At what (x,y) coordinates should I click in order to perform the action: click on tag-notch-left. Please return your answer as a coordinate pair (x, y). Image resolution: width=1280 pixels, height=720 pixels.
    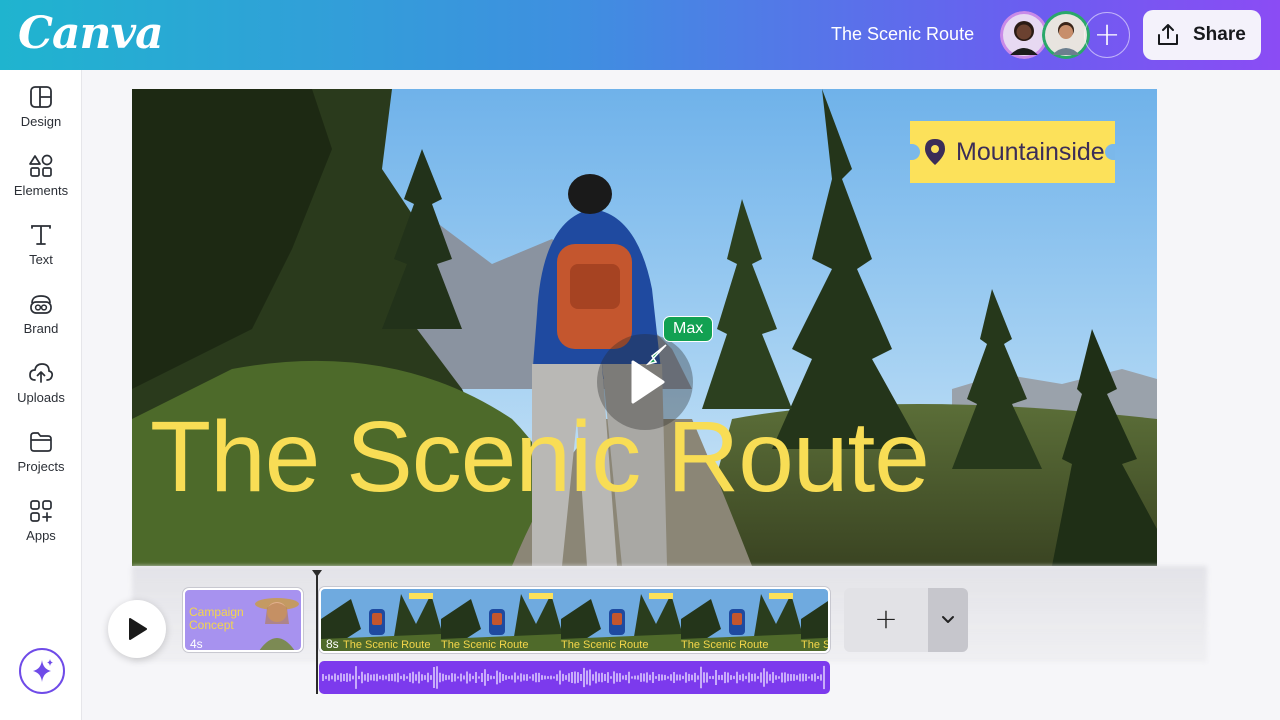
    Looking at the image, I should click on (915, 152).